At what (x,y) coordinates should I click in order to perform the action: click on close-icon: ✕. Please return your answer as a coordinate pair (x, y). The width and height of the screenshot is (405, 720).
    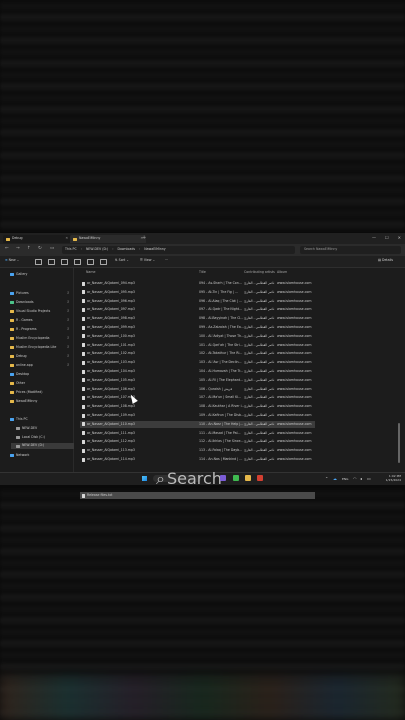
    Looking at the image, I should click on (66, 238).